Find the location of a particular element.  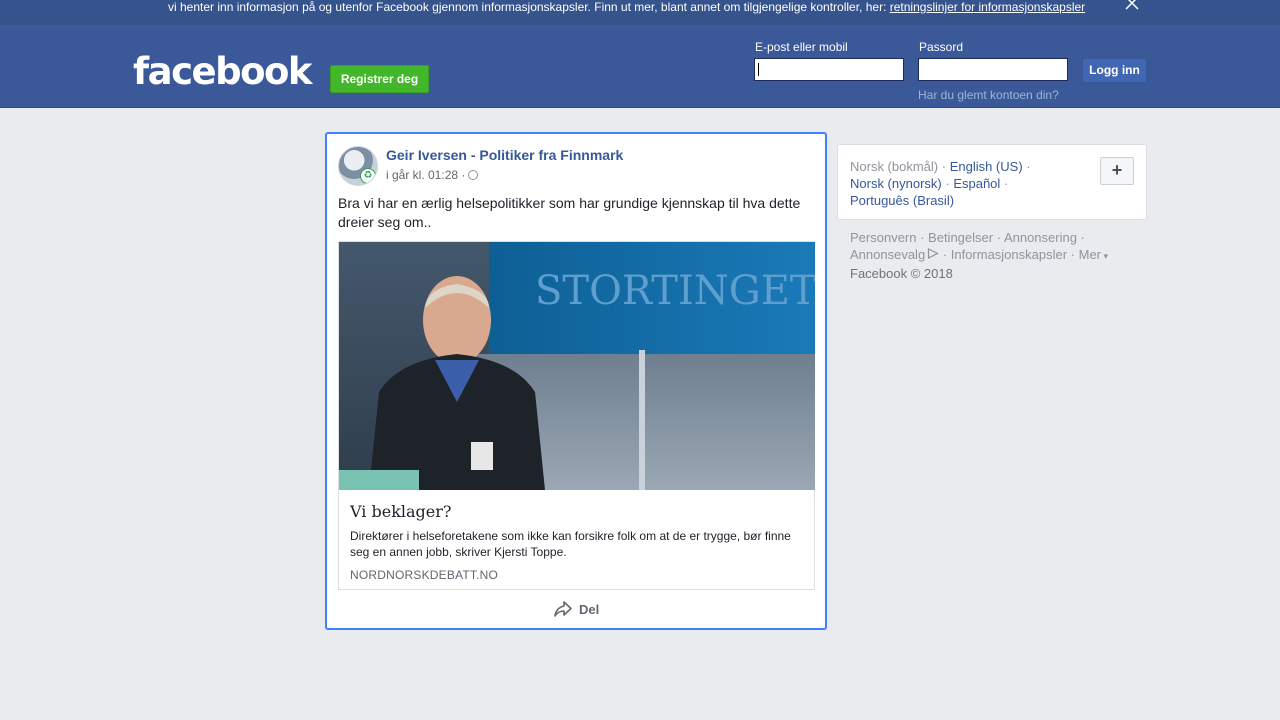

post-meta: i går kl. 01:28 · is located at coordinates (432, 175).